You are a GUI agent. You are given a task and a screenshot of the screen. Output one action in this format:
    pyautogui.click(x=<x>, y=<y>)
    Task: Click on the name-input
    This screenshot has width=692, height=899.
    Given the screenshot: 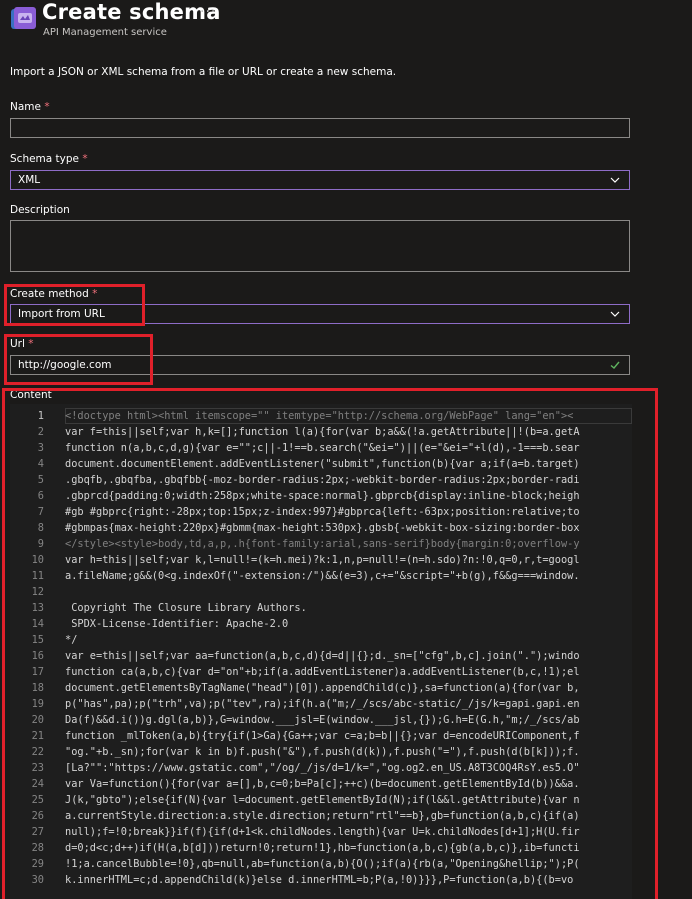 What is the action you would take?
    pyautogui.click(x=320, y=128)
    